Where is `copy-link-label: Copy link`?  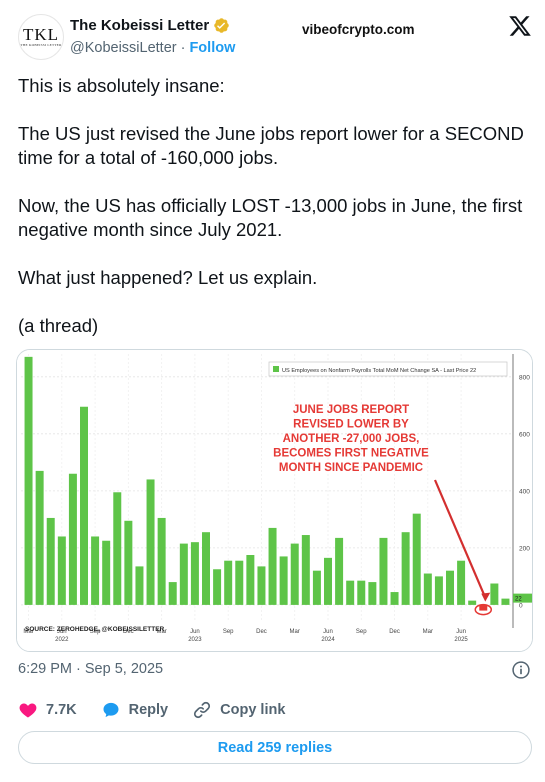
copy-link-label: Copy link is located at coordinates (253, 710).